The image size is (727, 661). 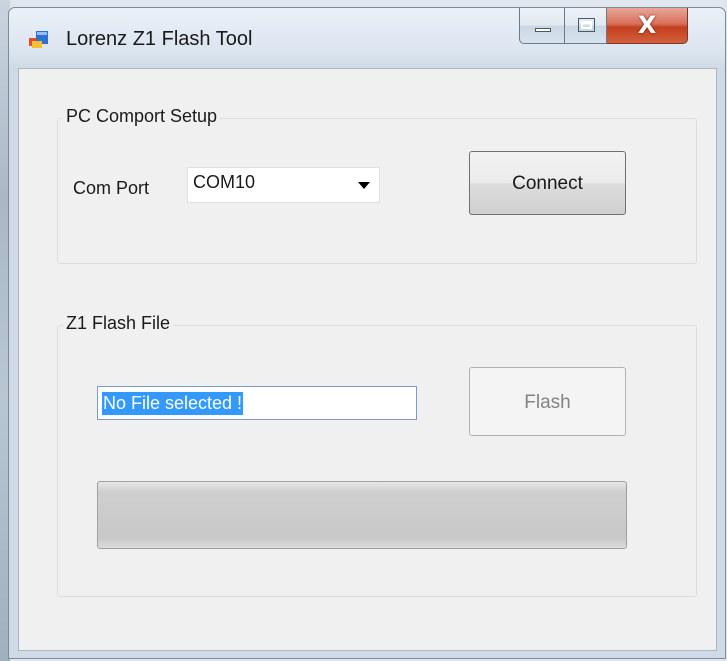 What do you see at coordinates (39, 40) in the screenshot?
I see `app-icon` at bounding box center [39, 40].